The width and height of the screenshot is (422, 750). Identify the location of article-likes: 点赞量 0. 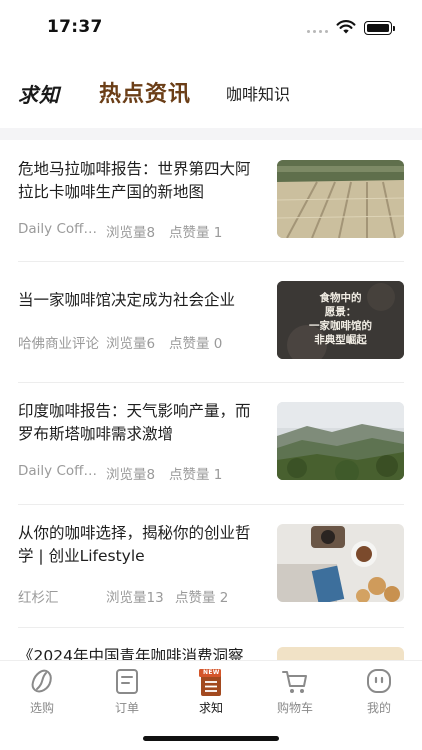
(196, 344).